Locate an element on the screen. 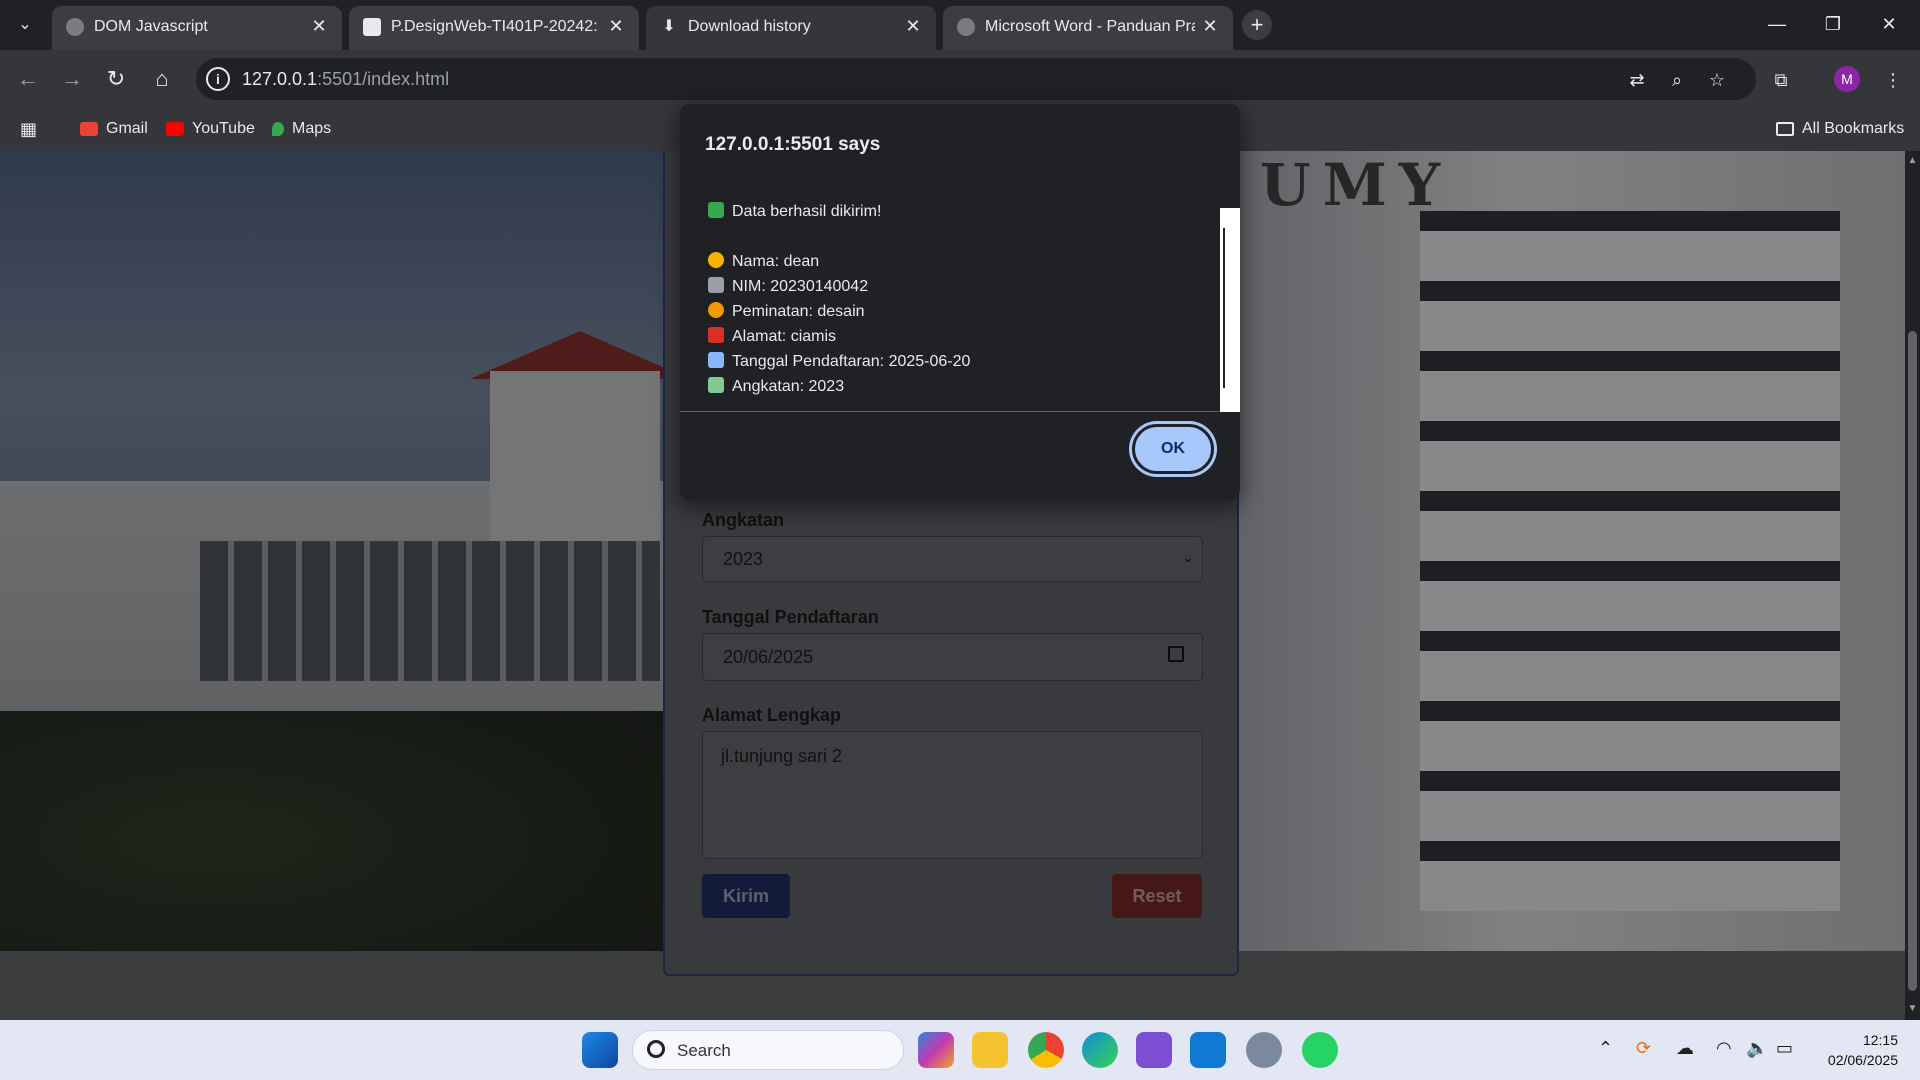 This screenshot has height=1080, width=1920. translate-icon: ⇄ is located at coordinates (1637, 80).